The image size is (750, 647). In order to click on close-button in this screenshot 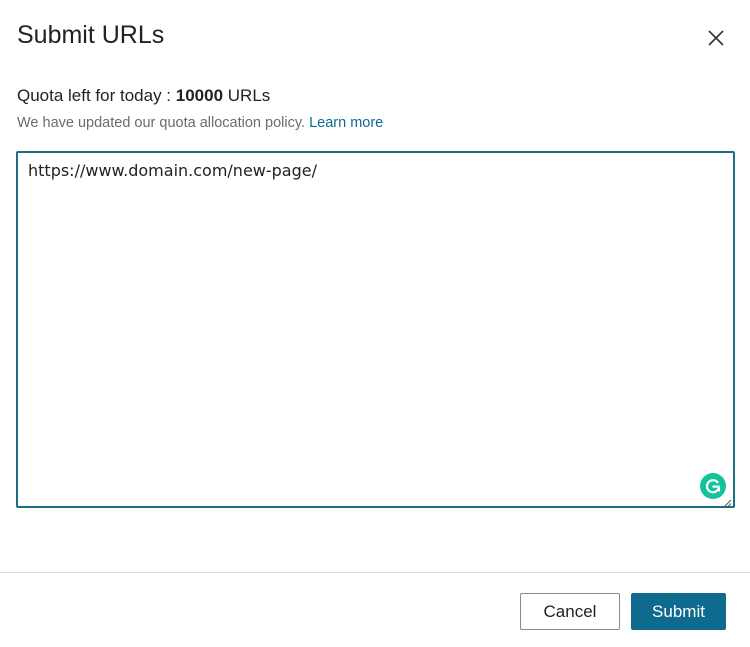, I will do `click(716, 38)`.